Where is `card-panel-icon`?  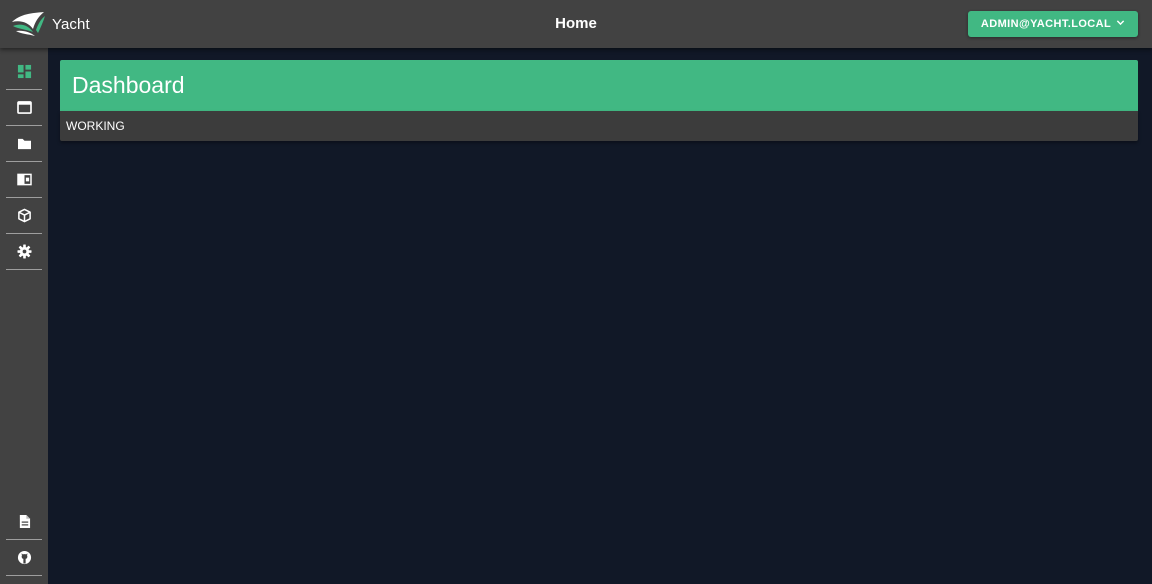 card-panel-icon is located at coordinates (24, 179).